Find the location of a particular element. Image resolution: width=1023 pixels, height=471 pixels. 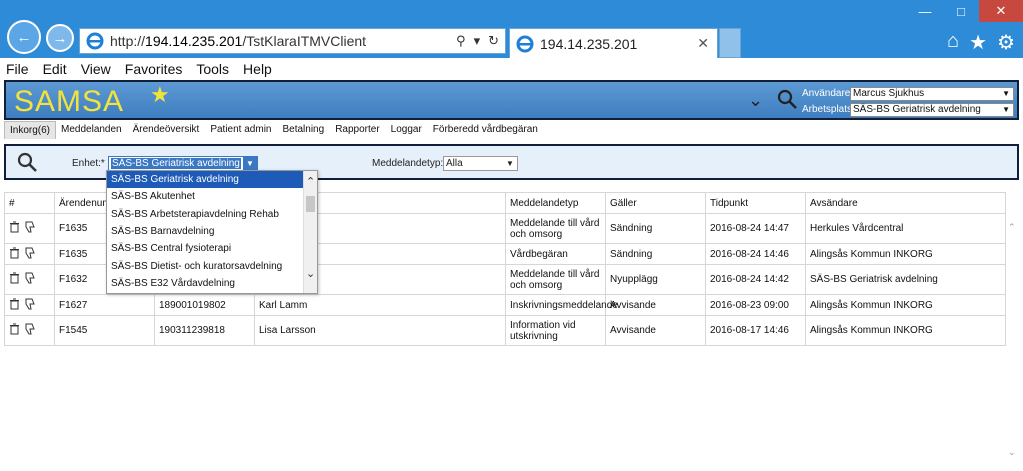

close-tab-icon: ✕ is located at coordinates (703, 43).